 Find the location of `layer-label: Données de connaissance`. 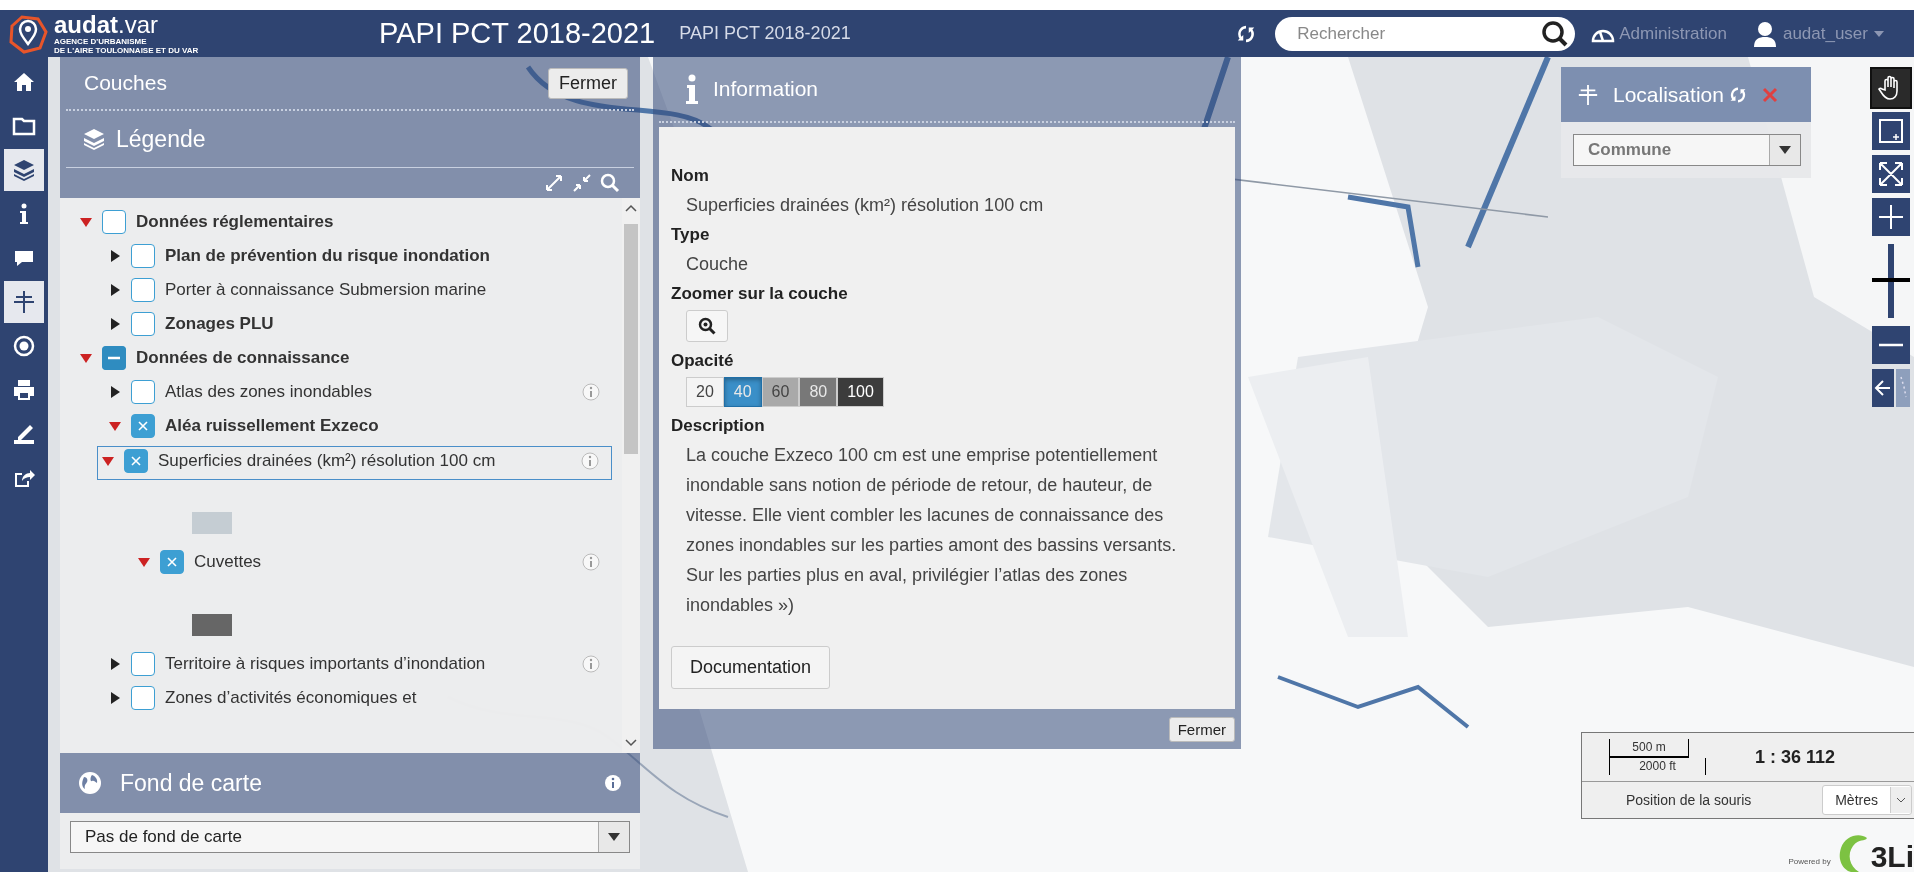

layer-label: Données de connaissance is located at coordinates (243, 358).